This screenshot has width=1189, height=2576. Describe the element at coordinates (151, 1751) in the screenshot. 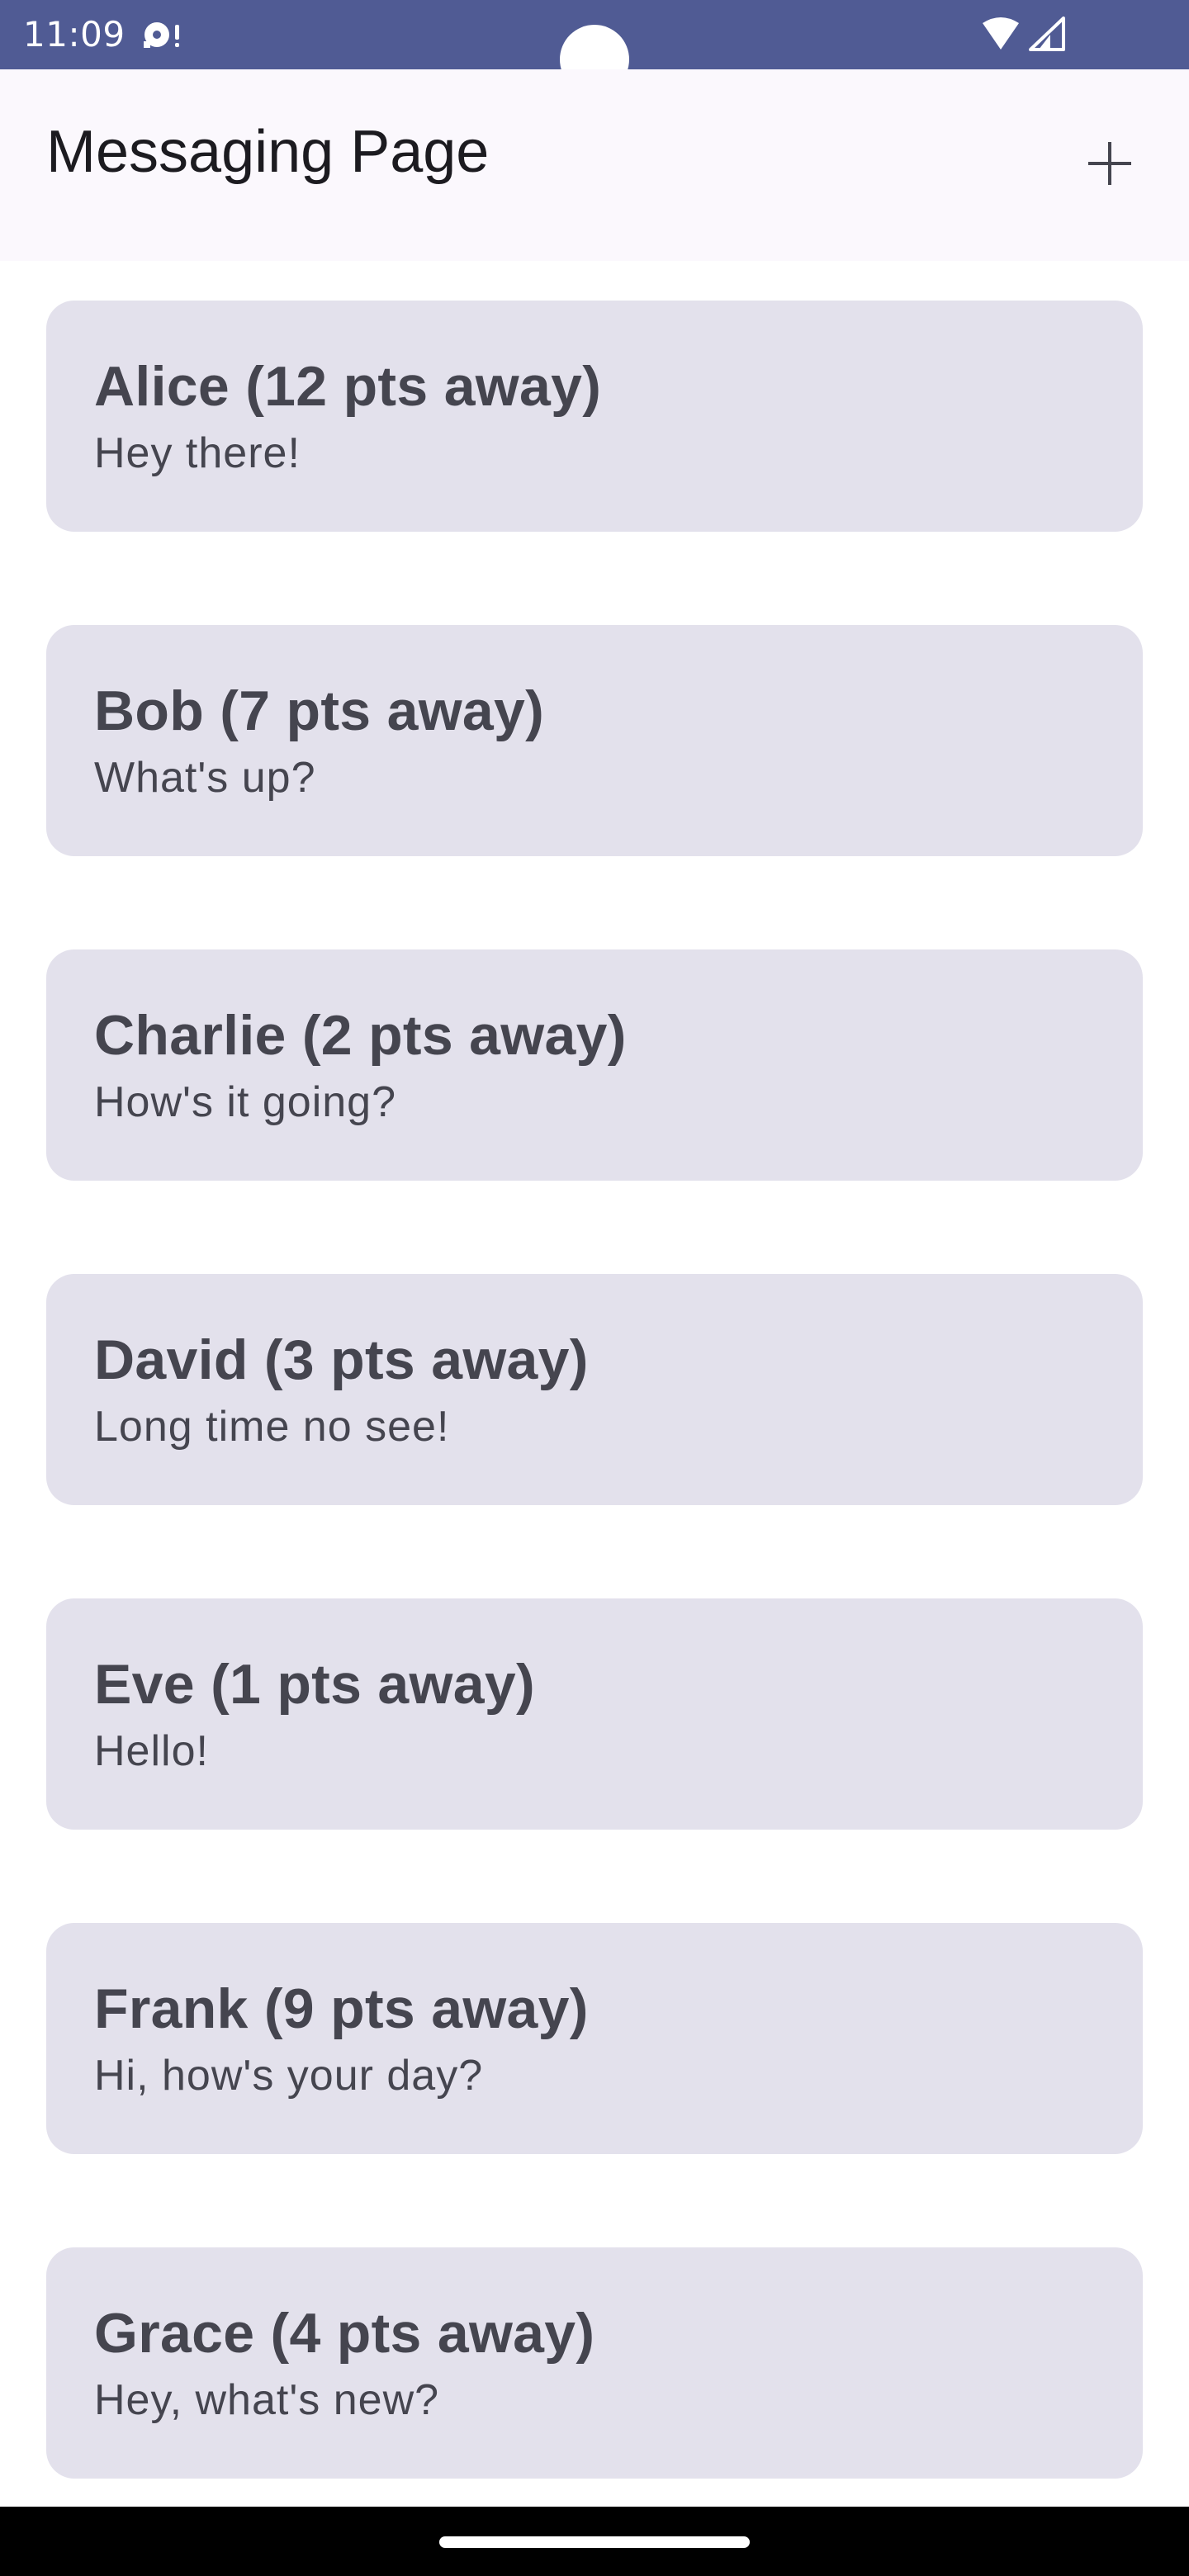

I see `conversation-message: Hello!` at that location.